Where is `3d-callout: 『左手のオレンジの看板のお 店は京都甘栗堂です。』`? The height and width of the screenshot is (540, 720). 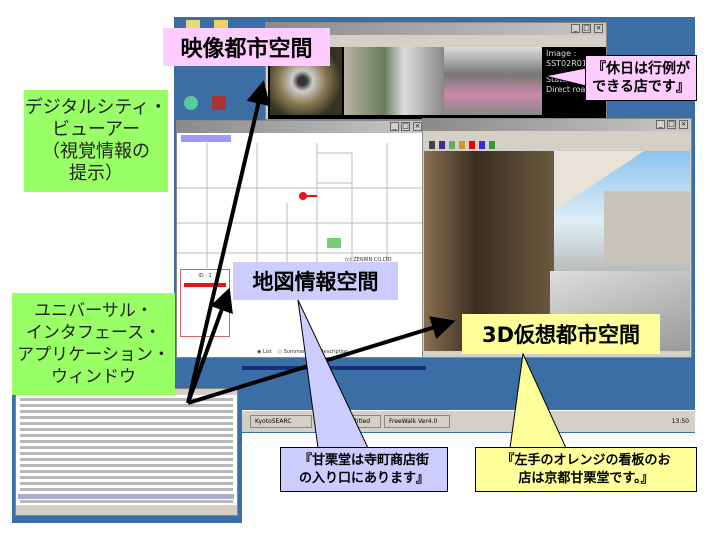 3d-callout: 『左手のオレンジの看板のお 店は京都甘栗堂です。』 is located at coordinates (586, 469).